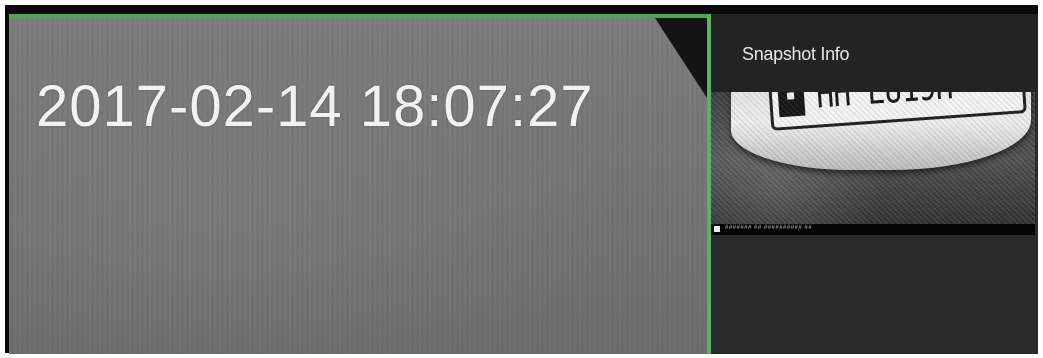 The image size is (1043, 358). I want to click on caption-marker-icon, so click(717, 229).